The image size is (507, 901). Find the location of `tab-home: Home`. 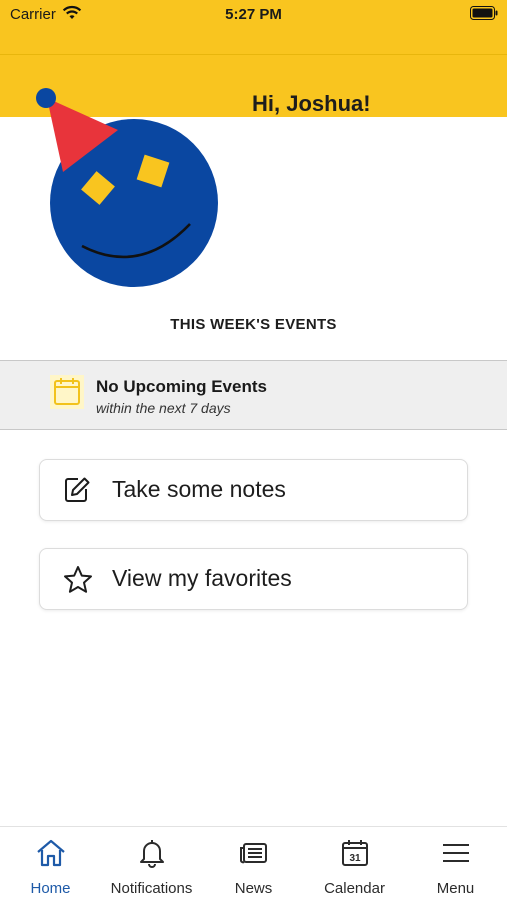

tab-home: Home is located at coordinates (50, 864).